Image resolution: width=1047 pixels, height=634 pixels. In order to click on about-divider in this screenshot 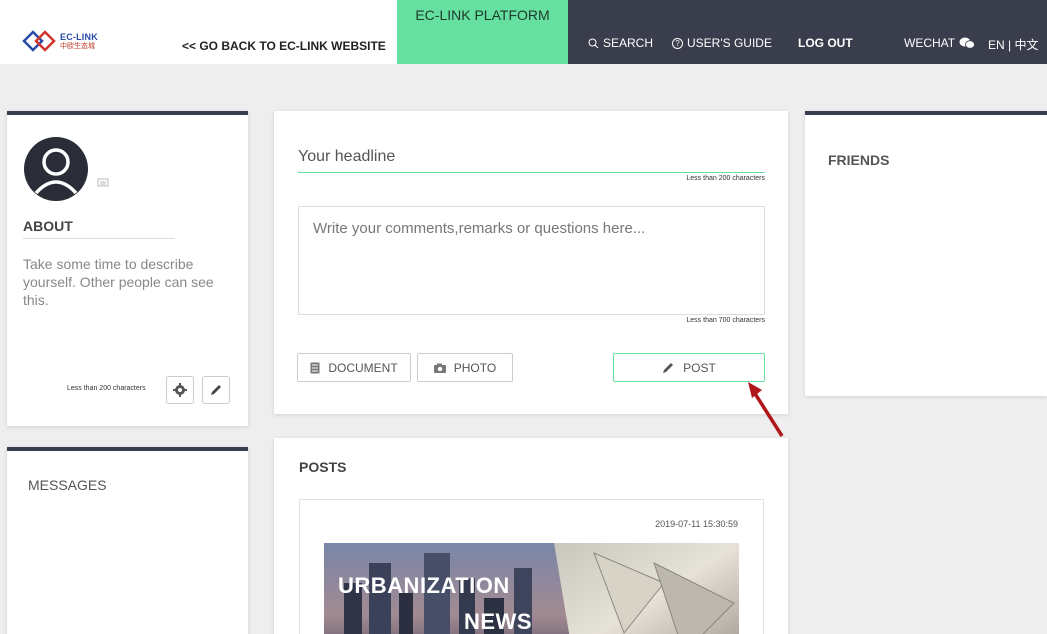, I will do `click(99, 238)`.